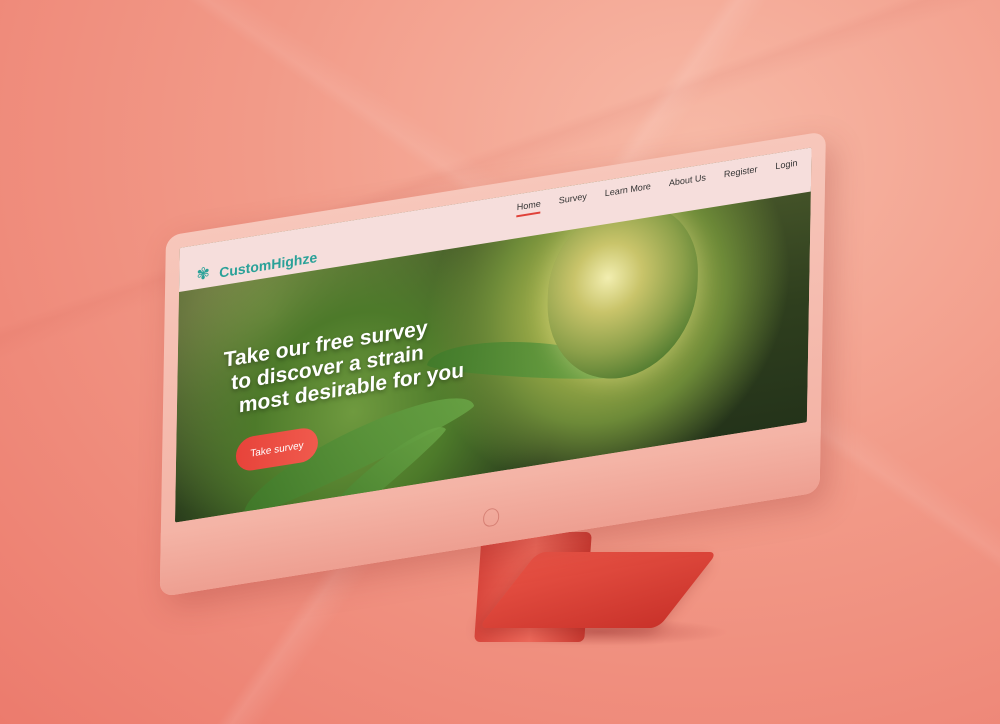 The width and height of the screenshot is (1000, 724). I want to click on nav-learn-more: Learn More, so click(628, 191).